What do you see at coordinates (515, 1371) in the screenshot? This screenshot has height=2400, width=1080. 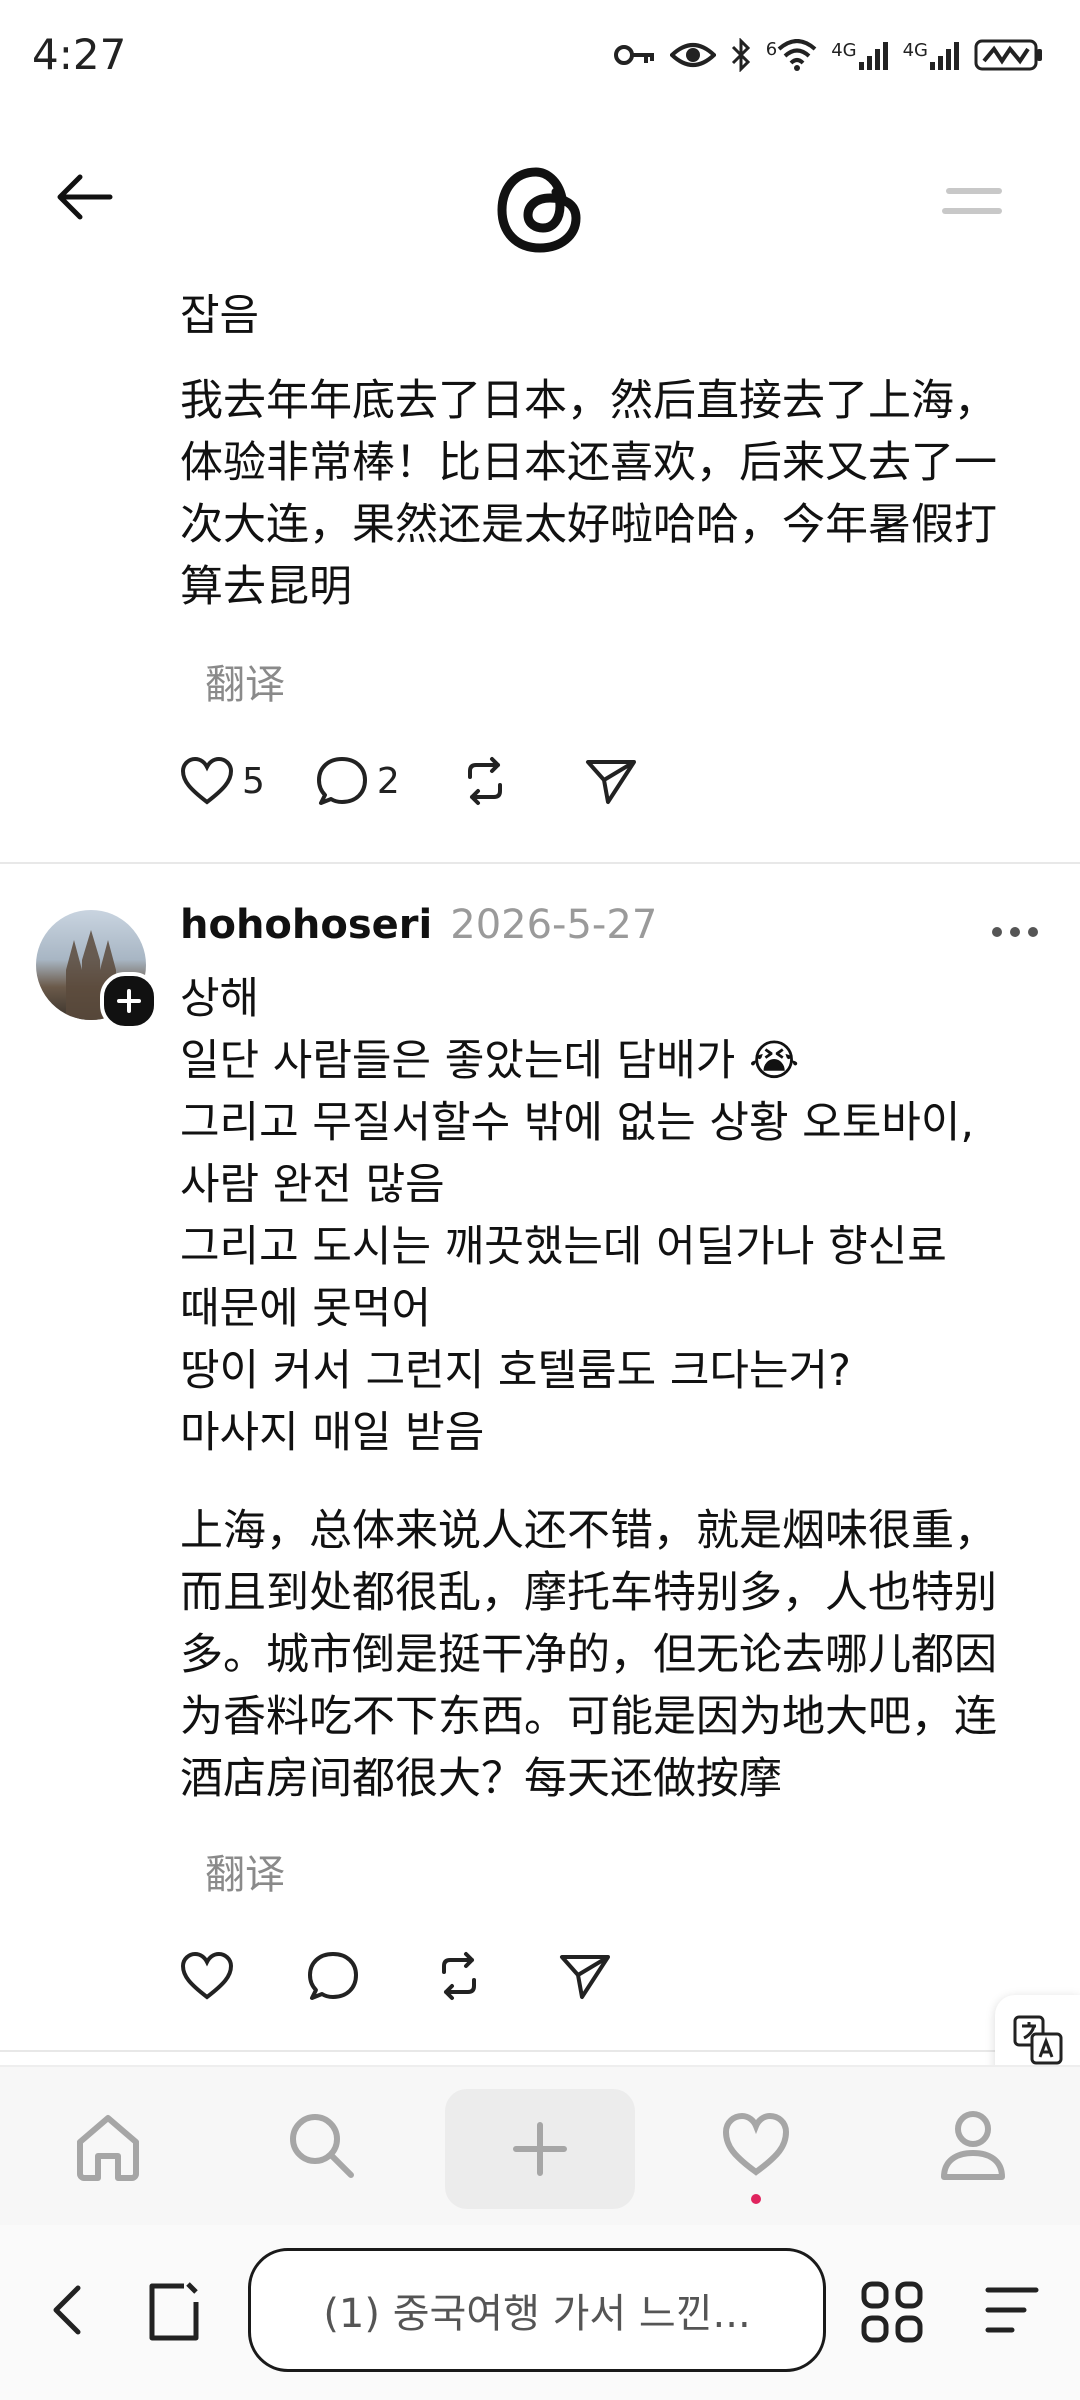 I see `text-line: 땅이 커서 그런지 호텔룸도 크다는거?` at bounding box center [515, 1371].